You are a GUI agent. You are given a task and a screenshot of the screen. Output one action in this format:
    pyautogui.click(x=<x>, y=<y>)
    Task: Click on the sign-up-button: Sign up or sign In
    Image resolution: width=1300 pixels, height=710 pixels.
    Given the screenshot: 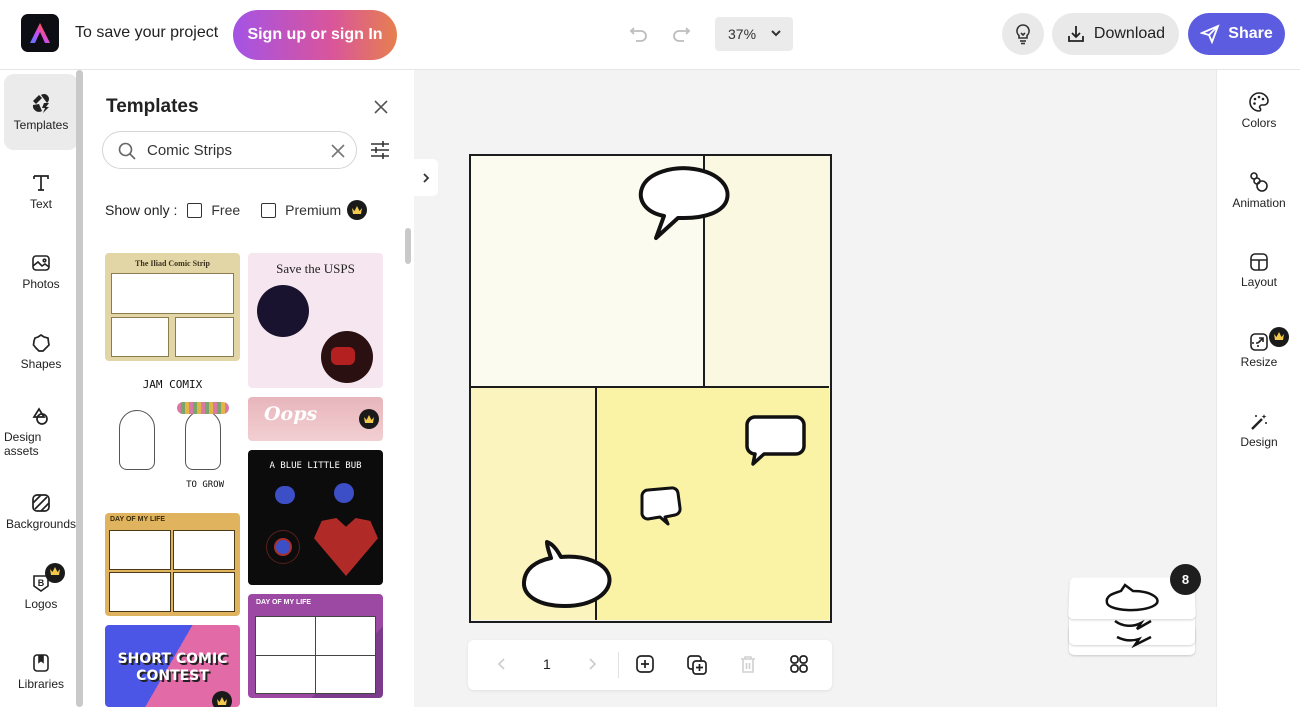 What is the action you would take?
    pyautogui.click(x=315, y=35)
    